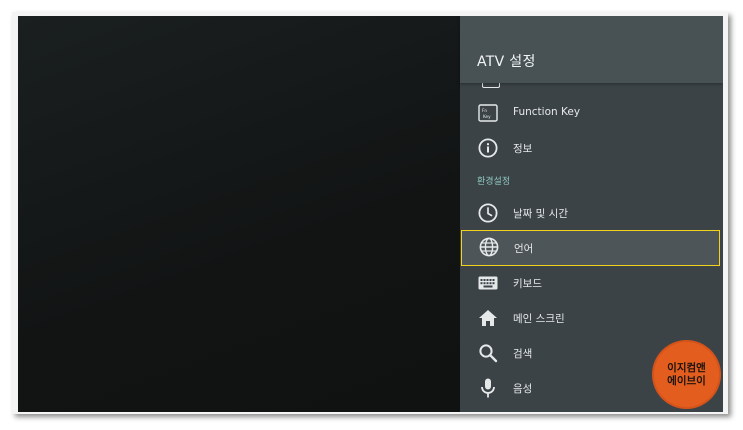 This screenshot has width=743, height=430. What do you see at coordinates (547, 112) in the screenshot?
I see `menu-item-label: Function Key` at bounding box center [547, 112].